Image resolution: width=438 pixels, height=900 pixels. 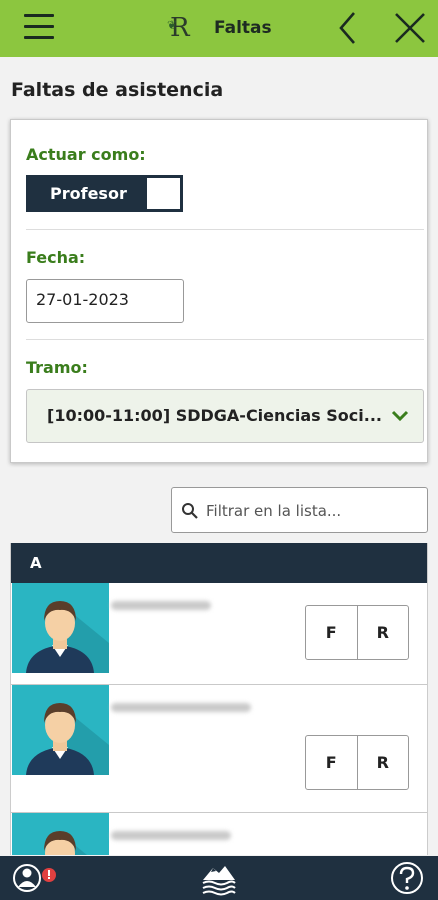 What do you see at coordinates (190, 511) in the screenshot?
I see `search-icon` at bounding box center [190, 511].